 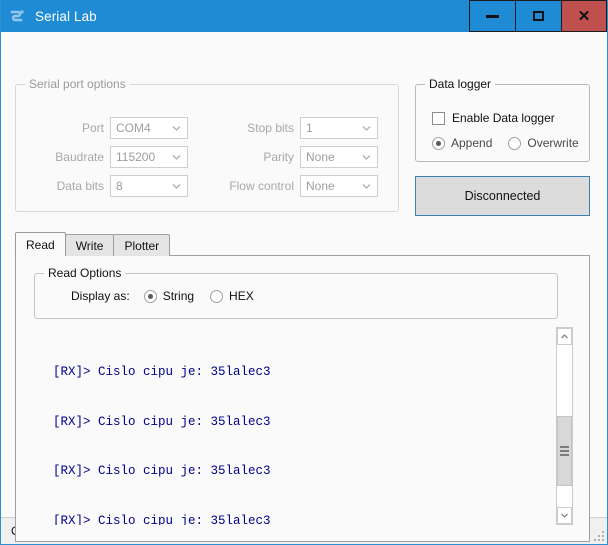 What do you see at coordinates (80, 186) in the screenshot?
I see `data-bits-label: Data bits` at bounding box center [80, 186].